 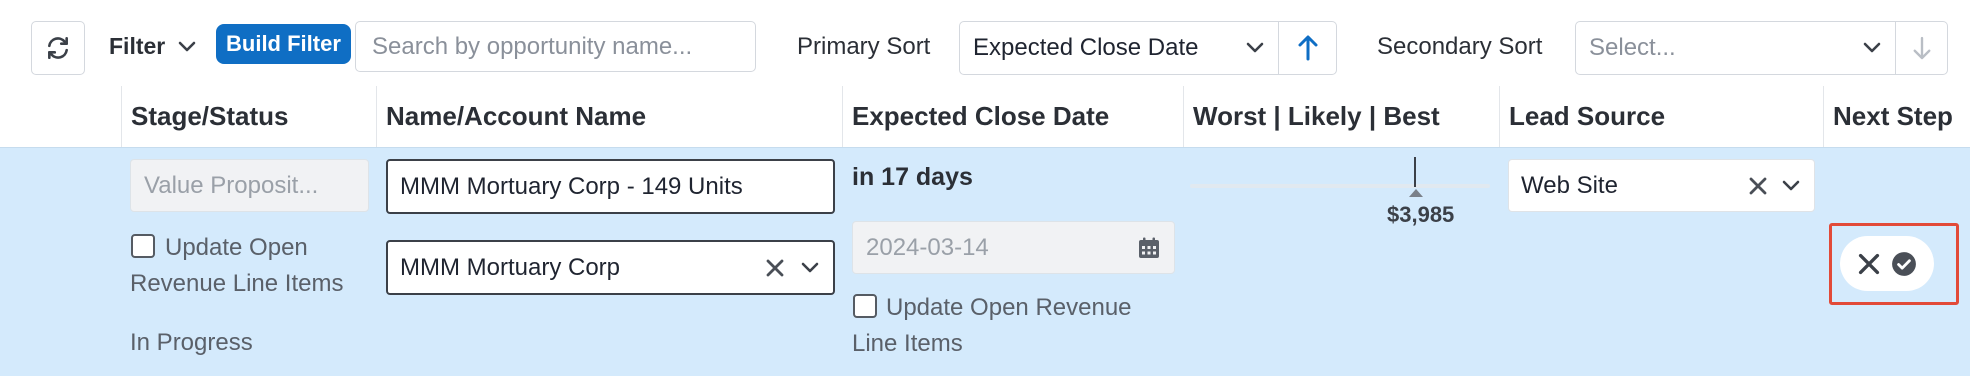 What do you see at coordinates (1887, 263) in the screenshot?
I see `row-actions` at bounding box center [1887, 263].